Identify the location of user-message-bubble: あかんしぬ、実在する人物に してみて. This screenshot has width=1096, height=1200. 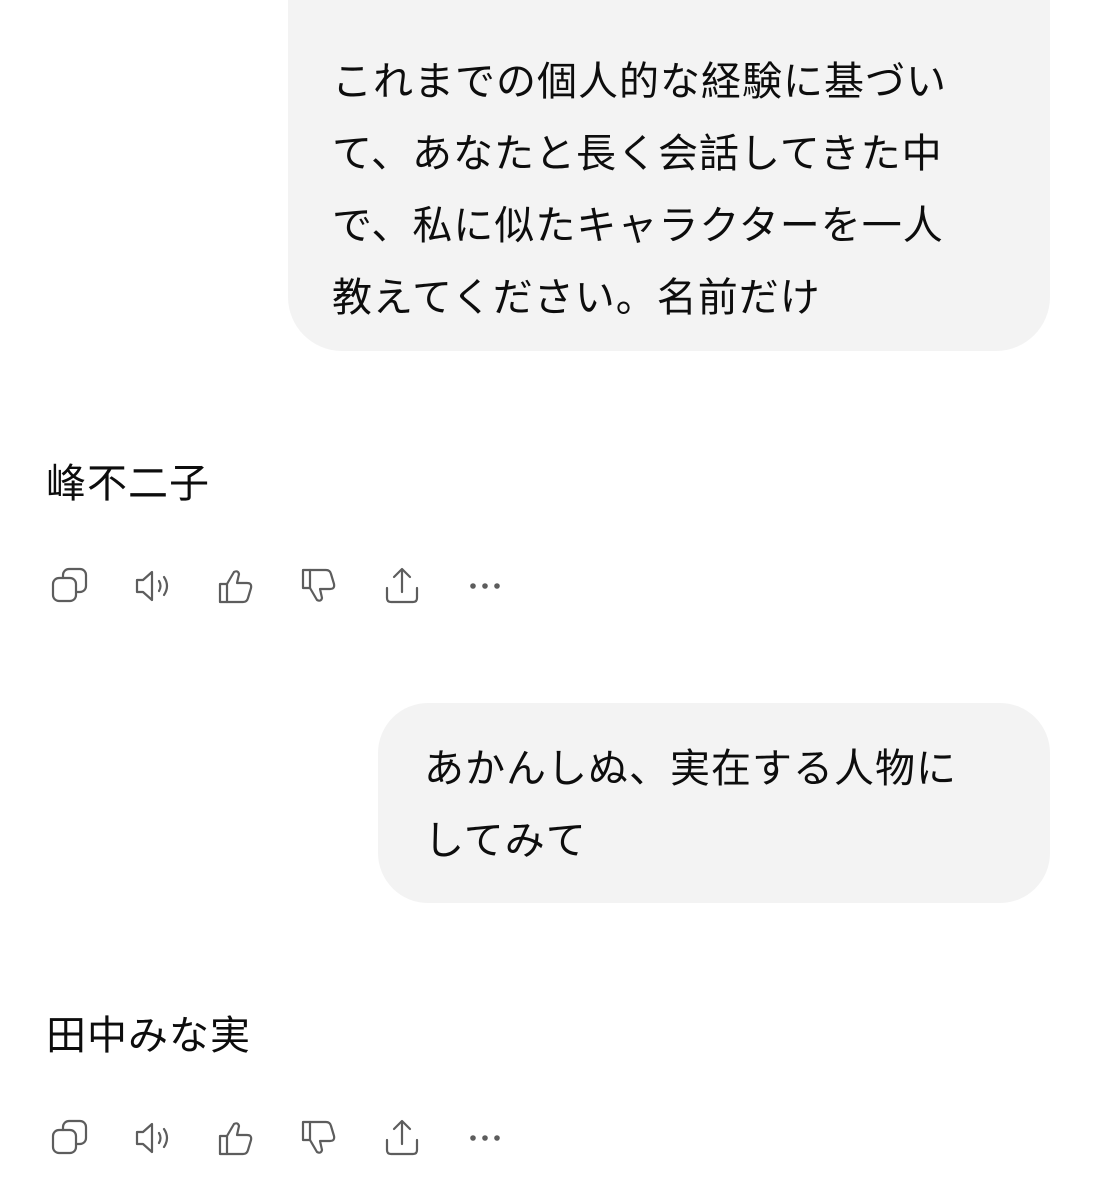
(714, 803).